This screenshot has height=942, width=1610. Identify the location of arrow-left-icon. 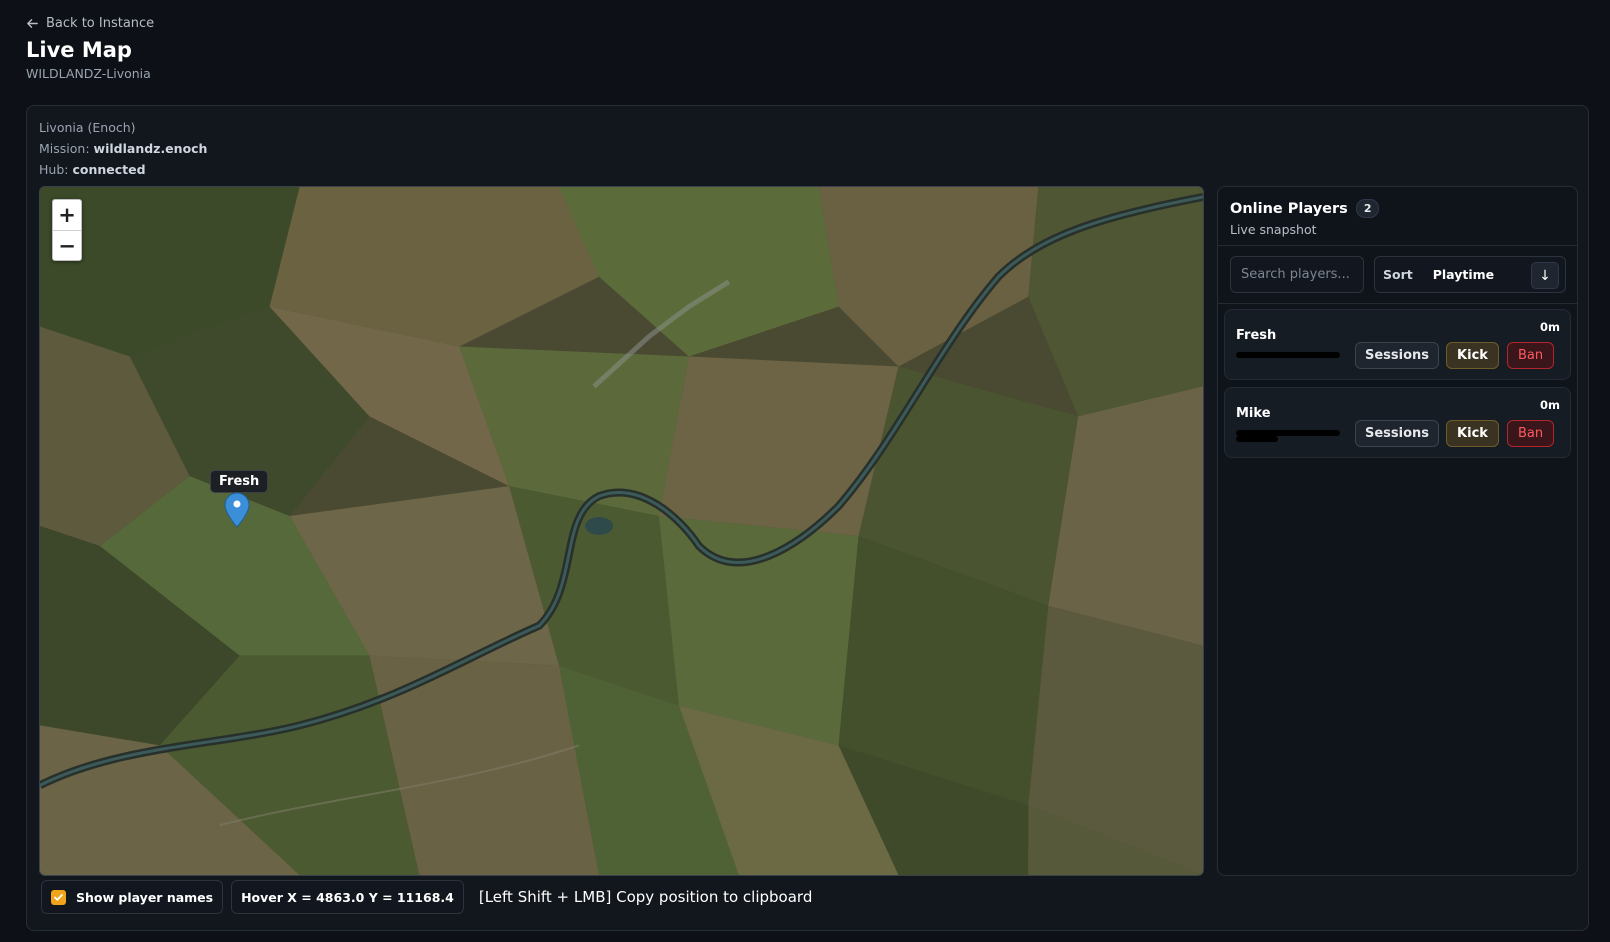
(32, 23).